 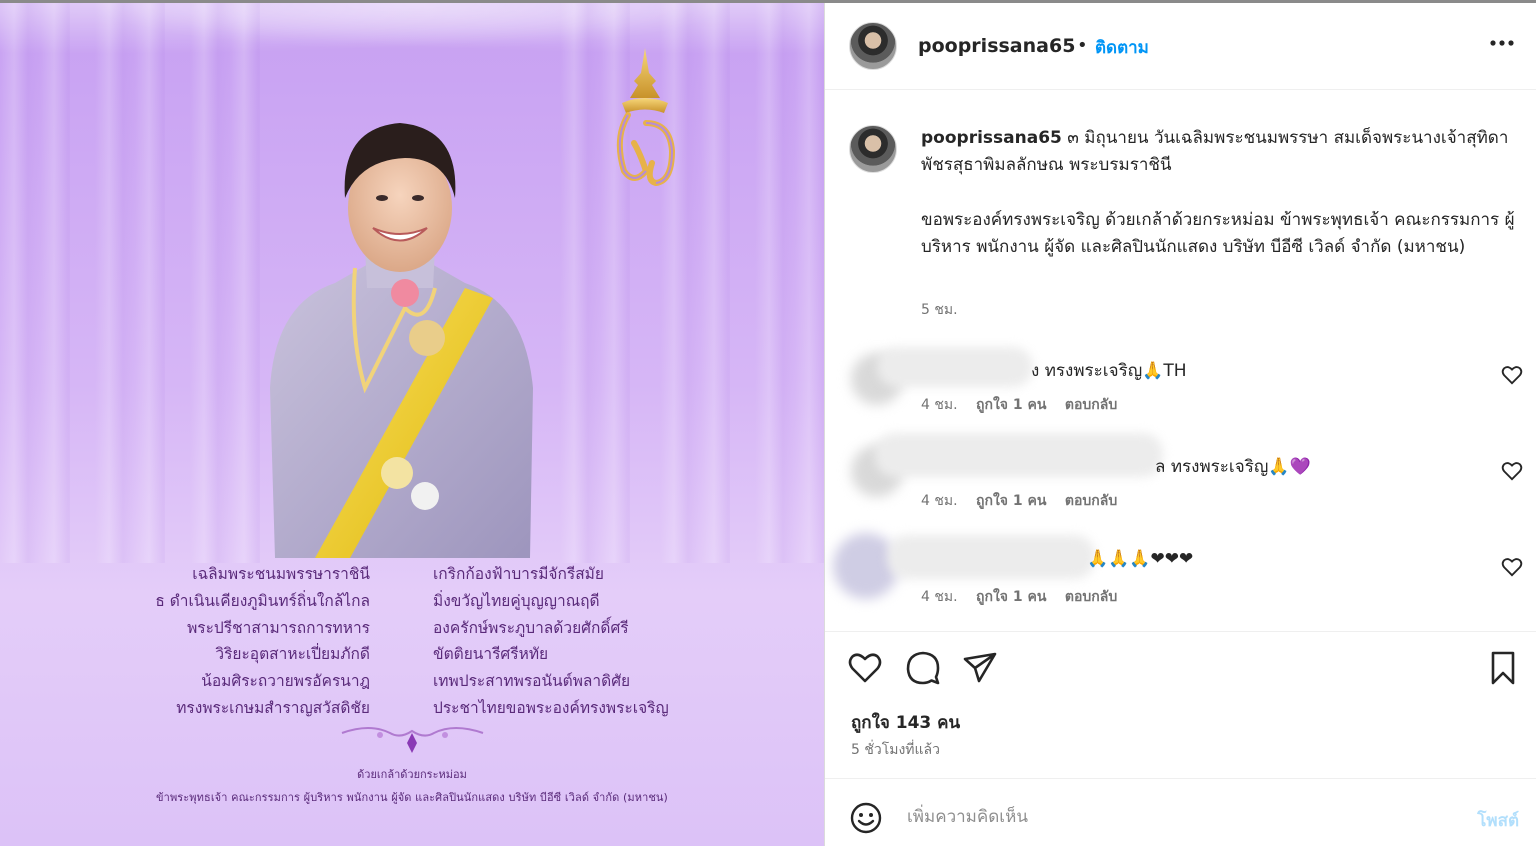 What do you see at coordinates (873, 149) in the screenshot?
I see `caption-avatar` at bounding box center [873, 149].